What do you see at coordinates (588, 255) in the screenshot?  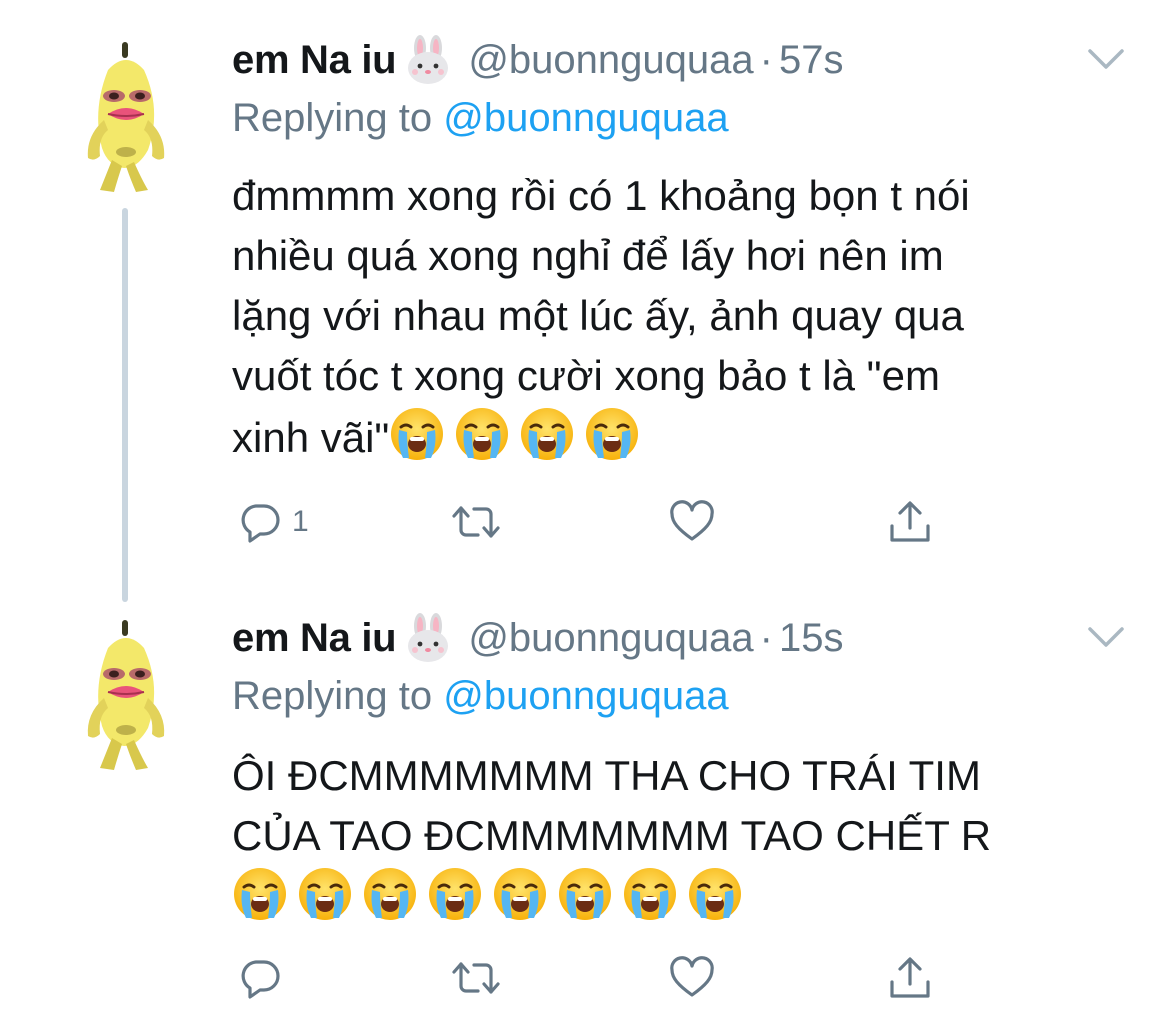 I see `tweet-text-line: nhiều quá xong nghỉ để lấy hơi nên im` at bounding box center [588, 255].